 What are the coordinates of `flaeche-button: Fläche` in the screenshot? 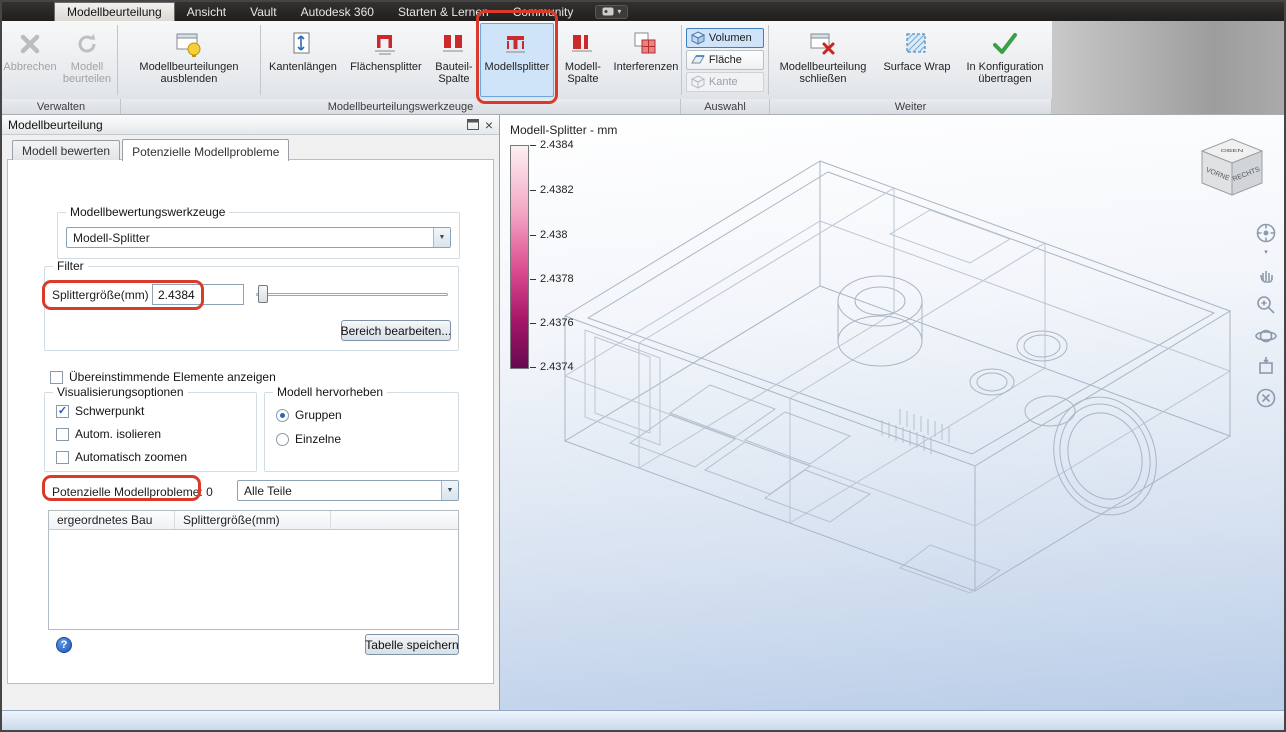 It's located at (725, 60).